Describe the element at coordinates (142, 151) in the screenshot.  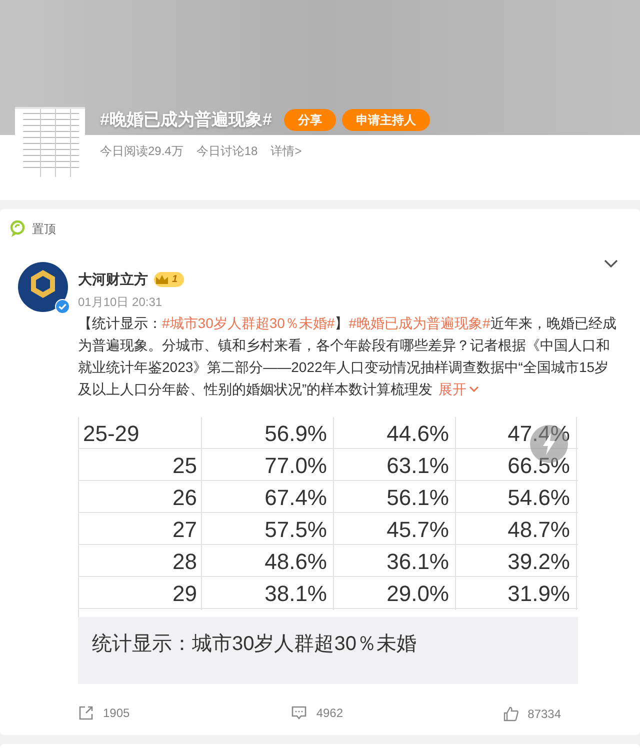
I see `topic-stat: 今日阅读29.4万` at that location.